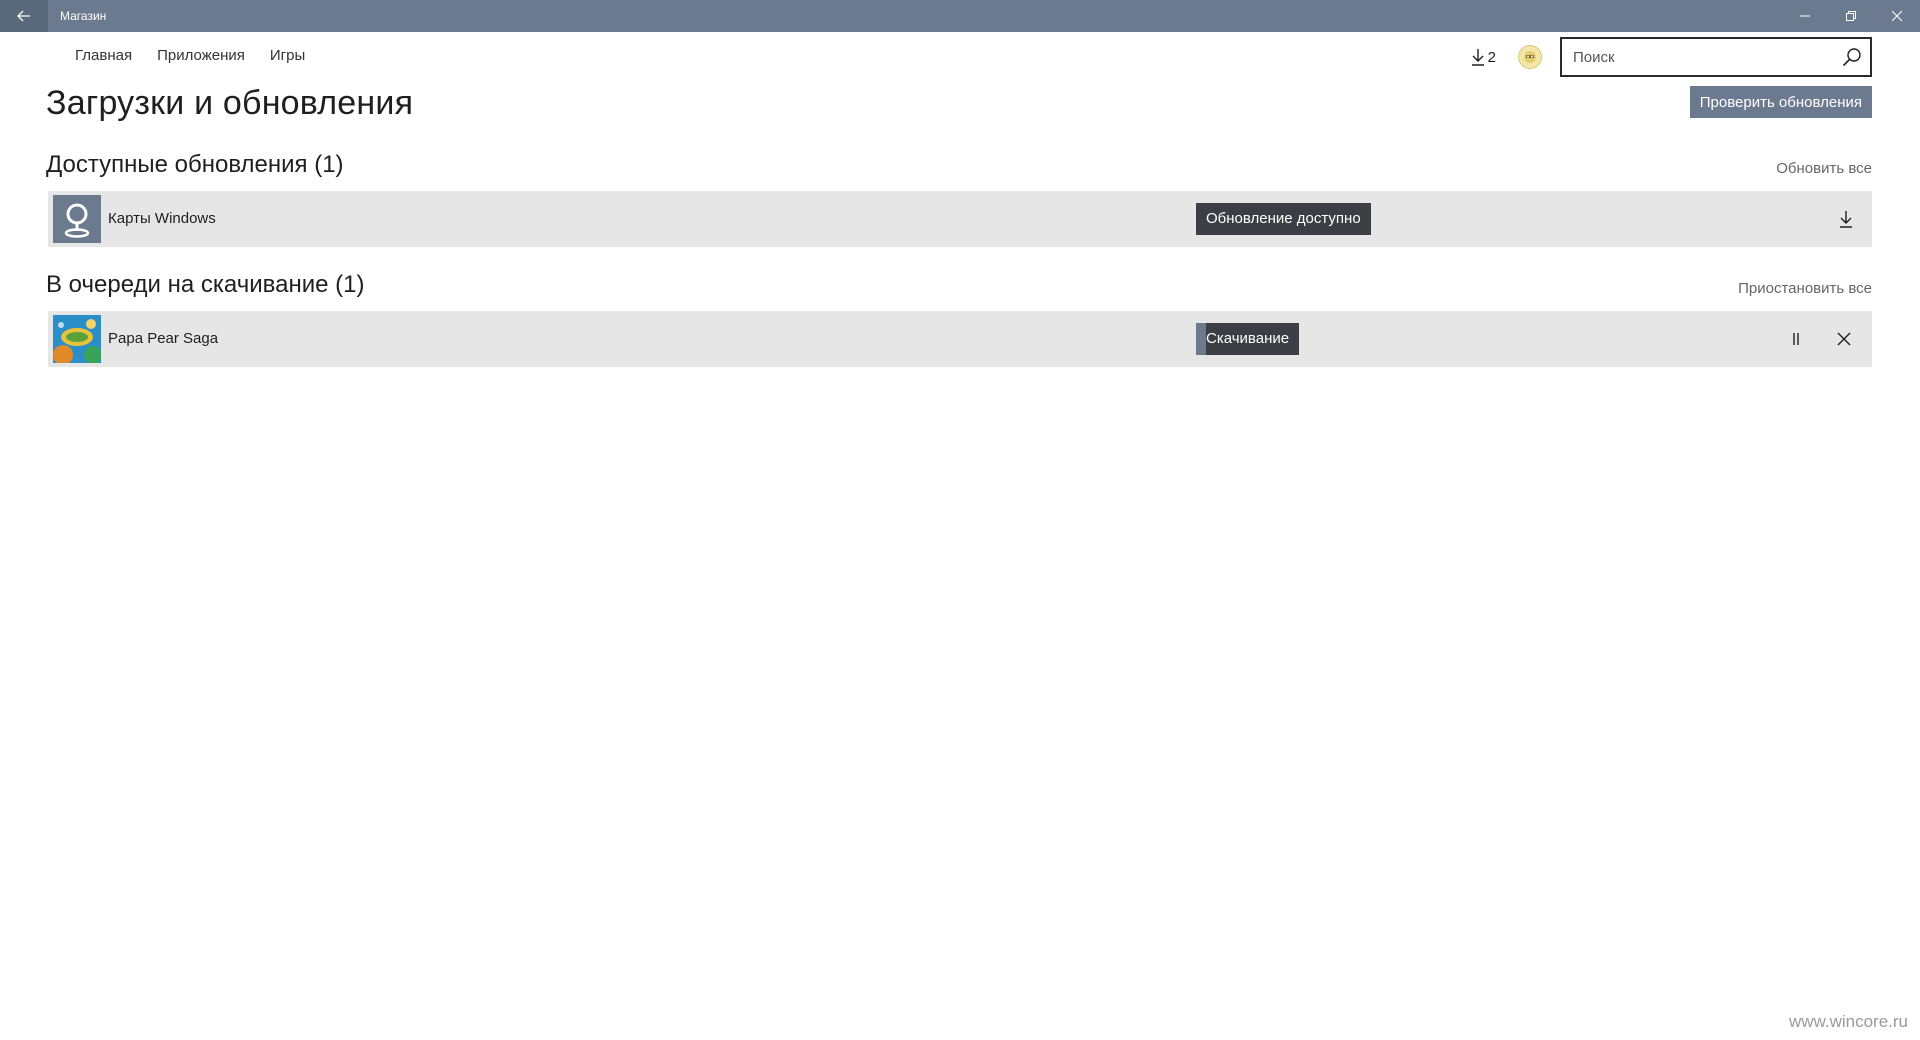  What do you see at coordinates (960, 16) in the screenshot?
I see `title-bar: Магазин` at bounding box center [960, 16].